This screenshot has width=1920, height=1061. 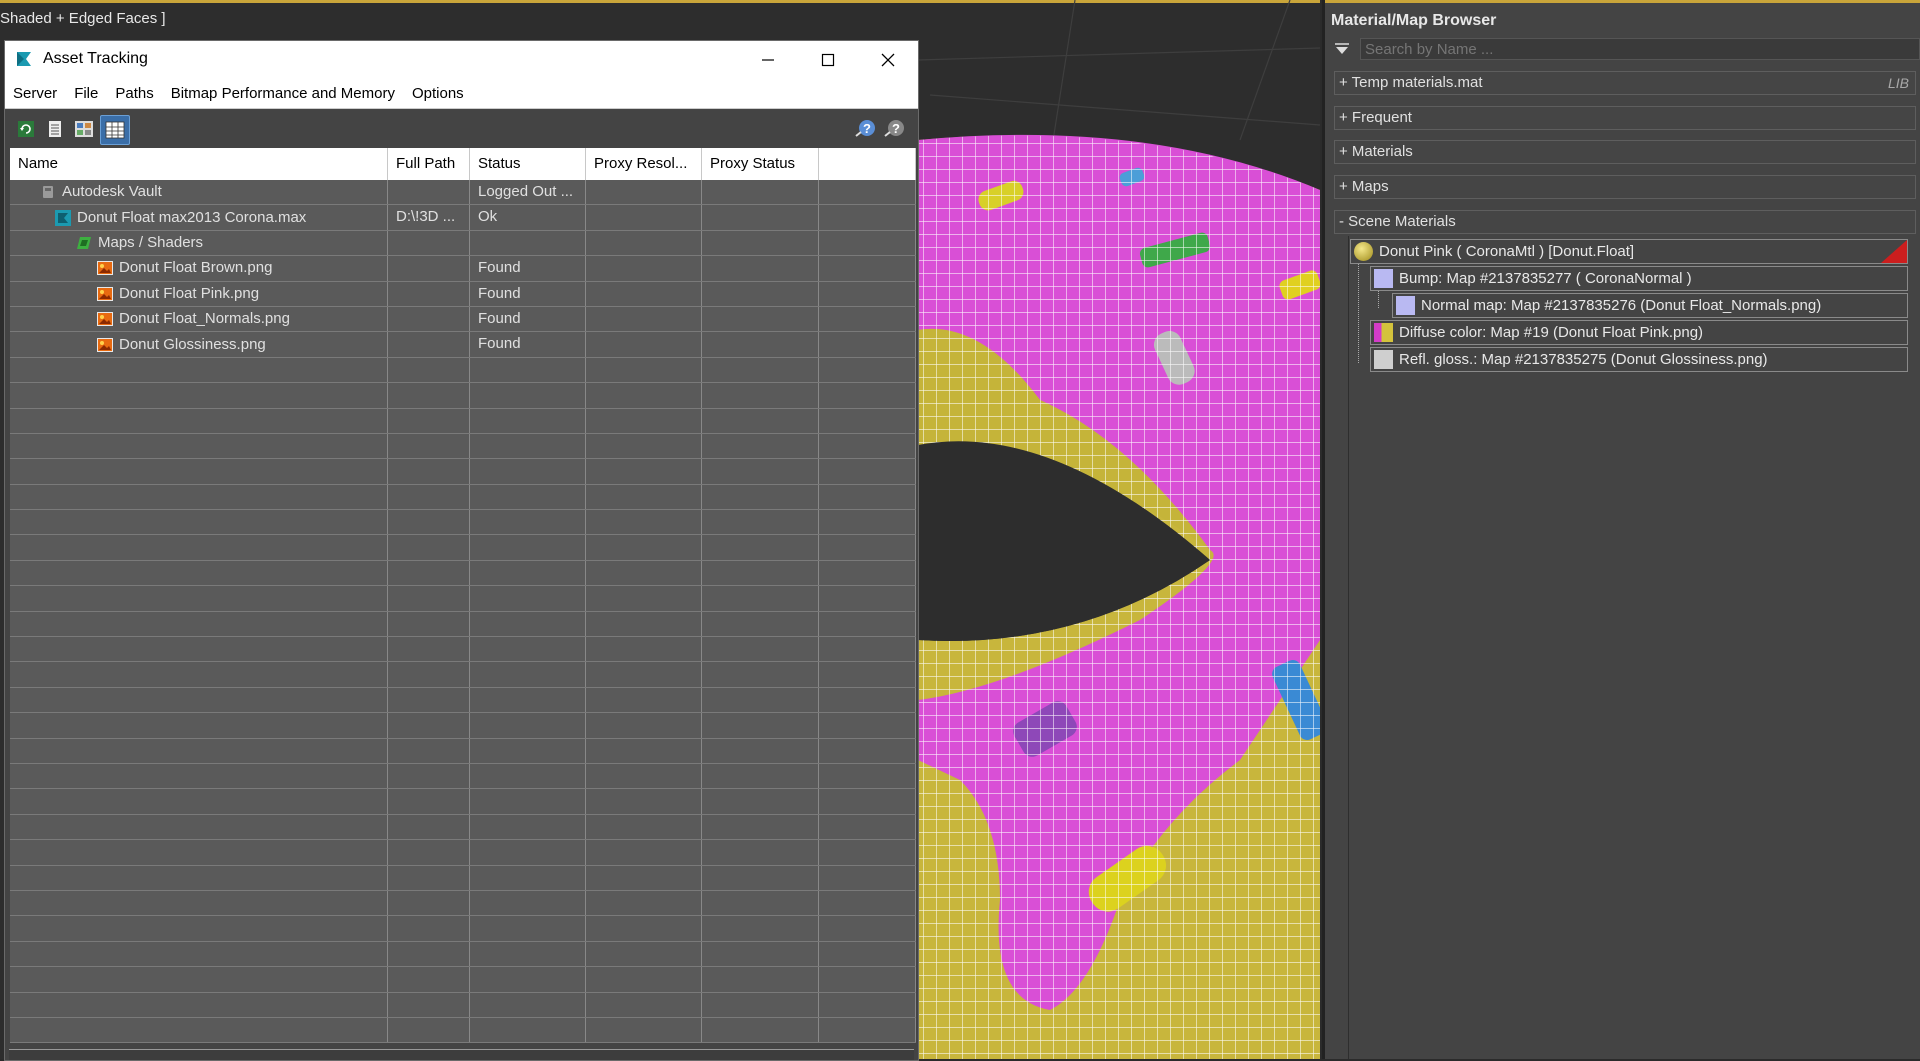 I want to click on menu-options: Options, so click(x=438, y=93).